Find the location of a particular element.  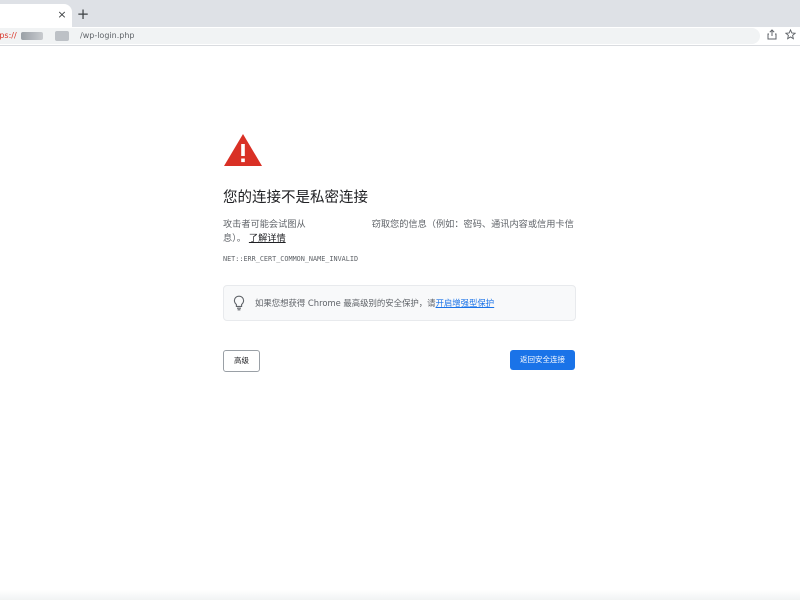

page-title: 您的连接不是私密连接 is located at coordinates (295, 198).